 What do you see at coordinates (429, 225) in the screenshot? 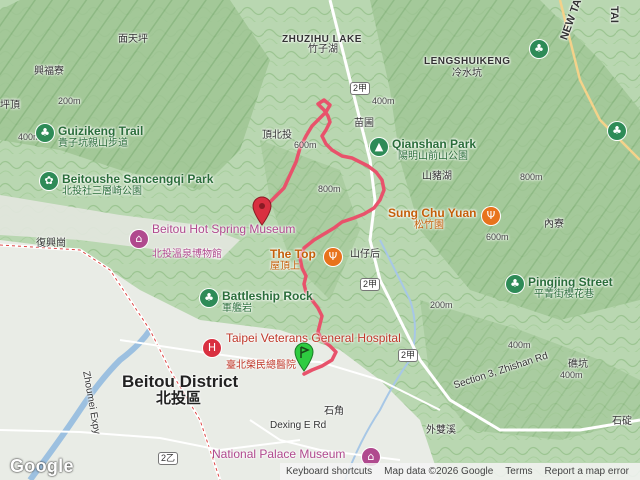
I see `poi-name-zh: 松竹園` at bounding box center [429, 225].